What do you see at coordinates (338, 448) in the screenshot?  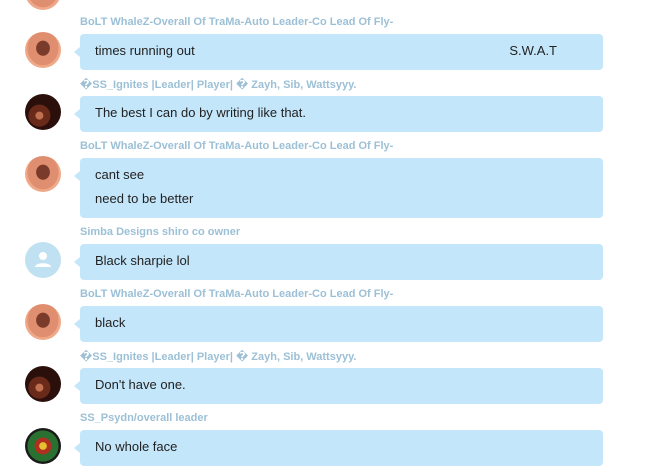 I see `message-bubble: No whole face` at bounding box center [338, 448].